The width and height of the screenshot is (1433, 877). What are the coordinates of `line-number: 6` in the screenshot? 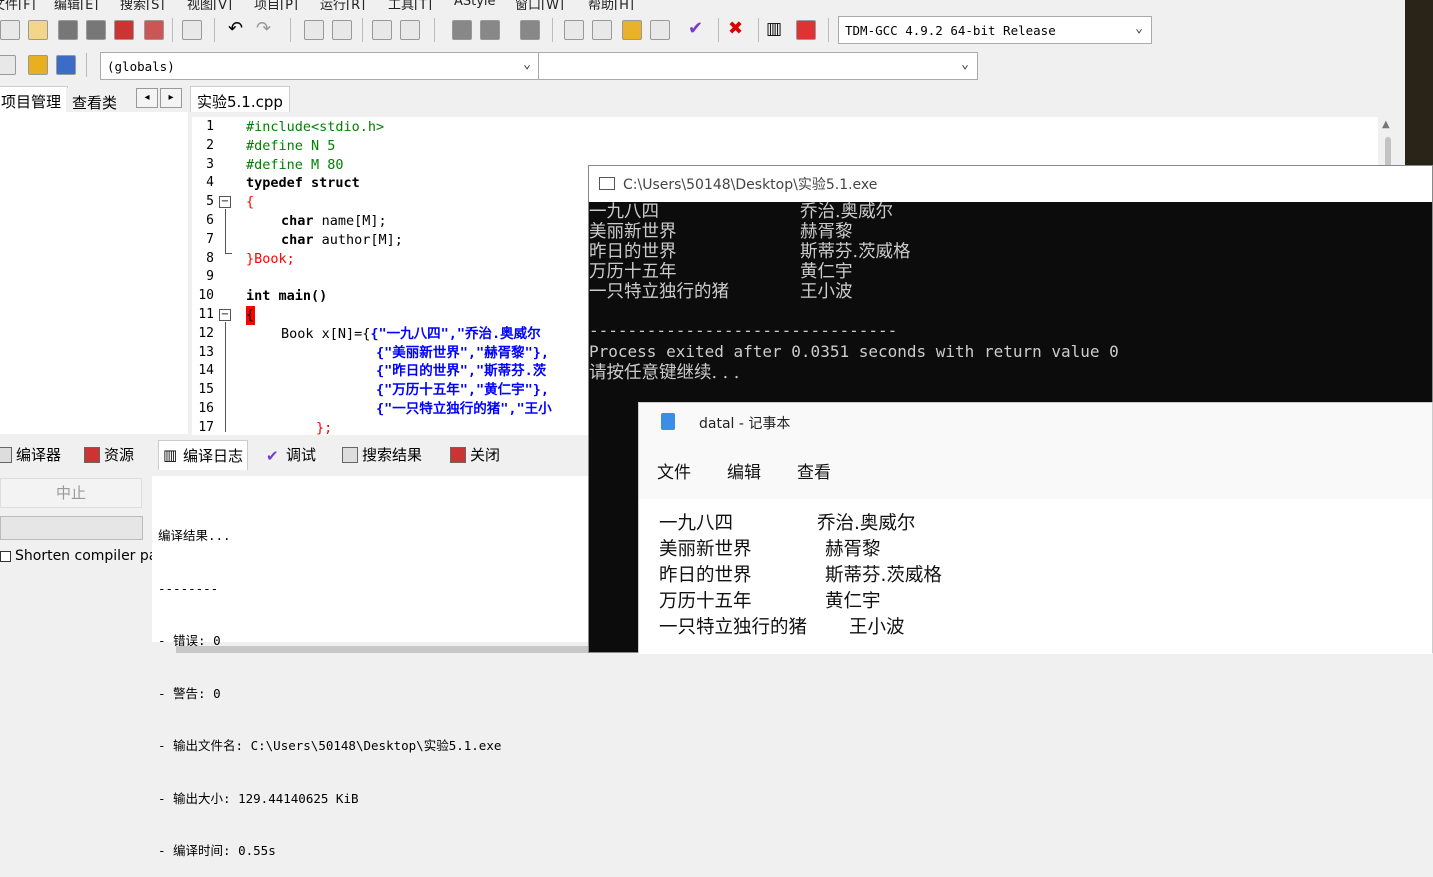 It's located at (210, 220).